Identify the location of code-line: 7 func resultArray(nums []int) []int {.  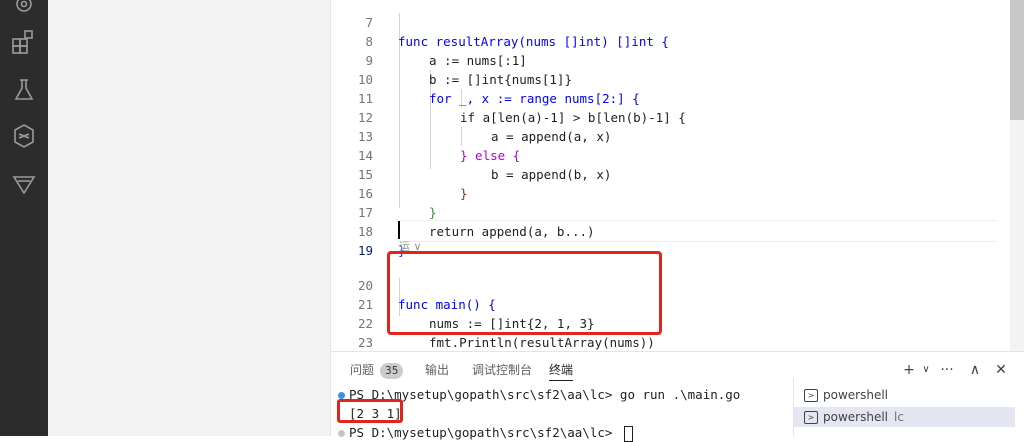
(677, 24).